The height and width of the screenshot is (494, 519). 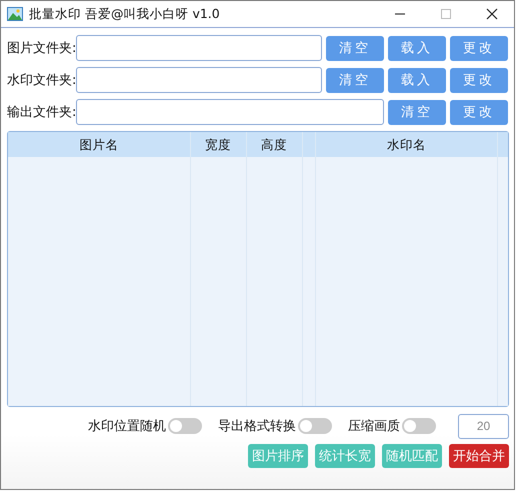 What do you see at coordinates (257, 426) in the screenshot?
I see `option-label: 导出格式转换` at bounding box center [257, 426].